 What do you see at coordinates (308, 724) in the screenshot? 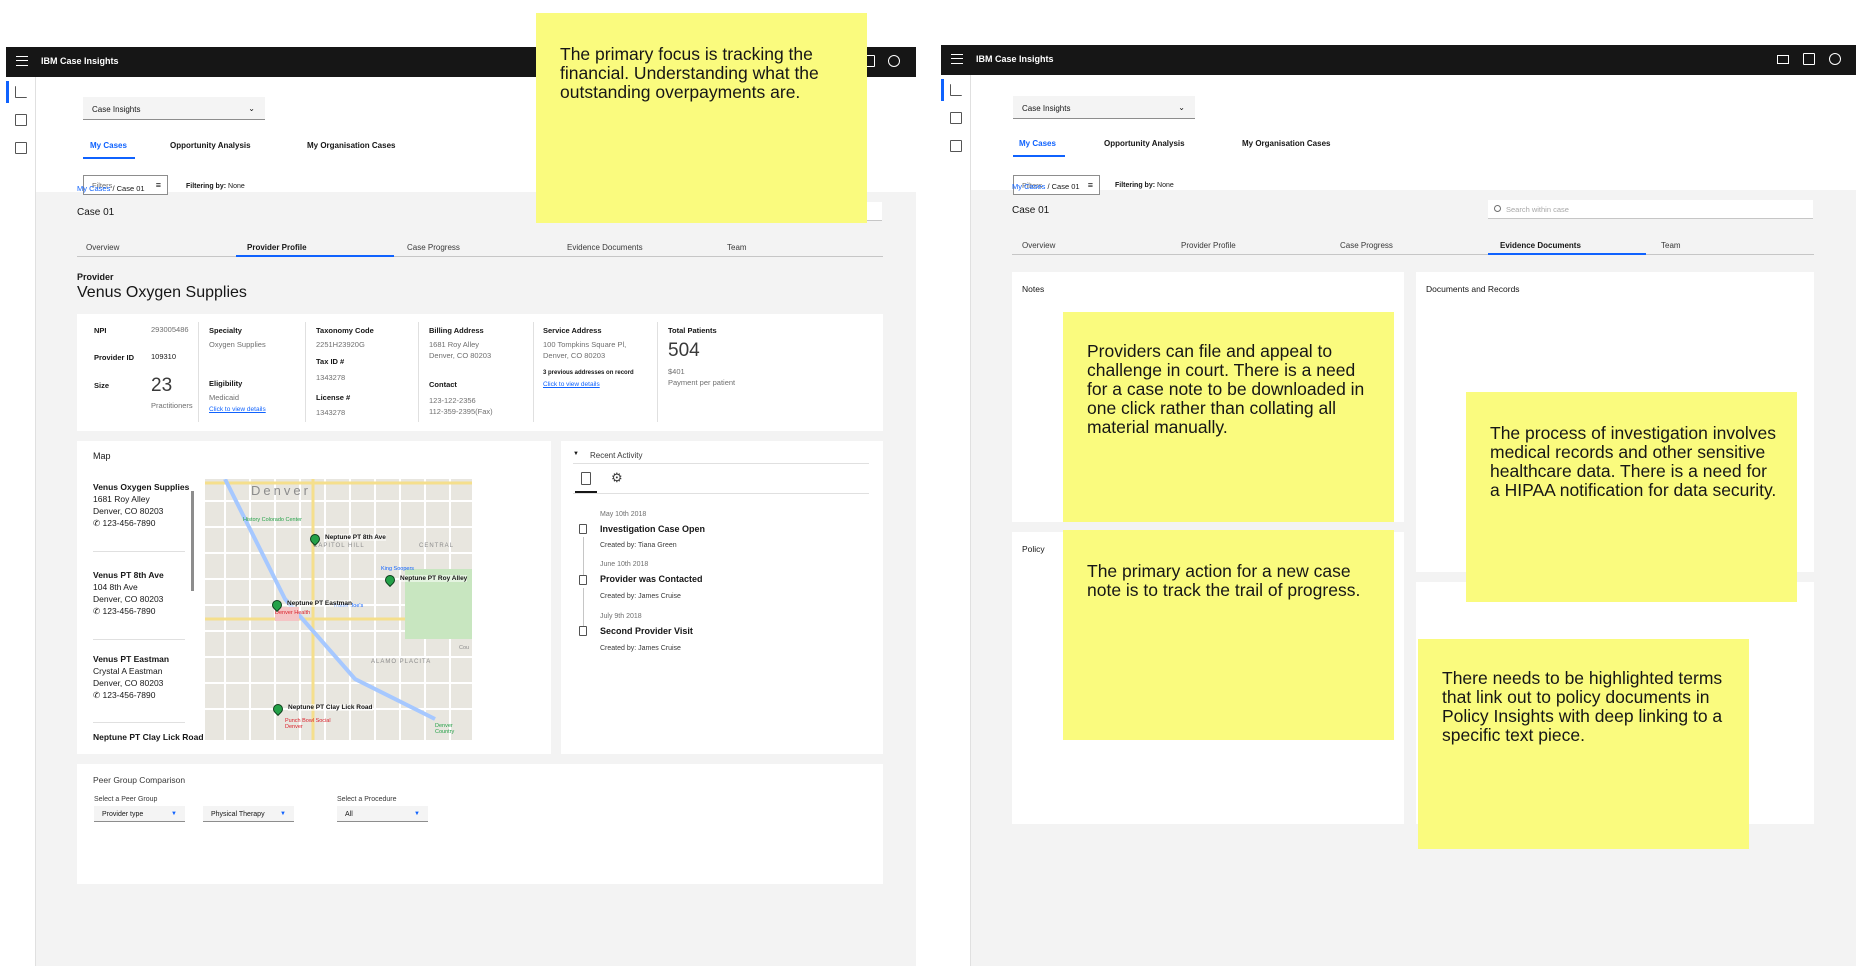
I see `map-place-label: Punch Bowl Social Denver` at bounding box center [308, 724].